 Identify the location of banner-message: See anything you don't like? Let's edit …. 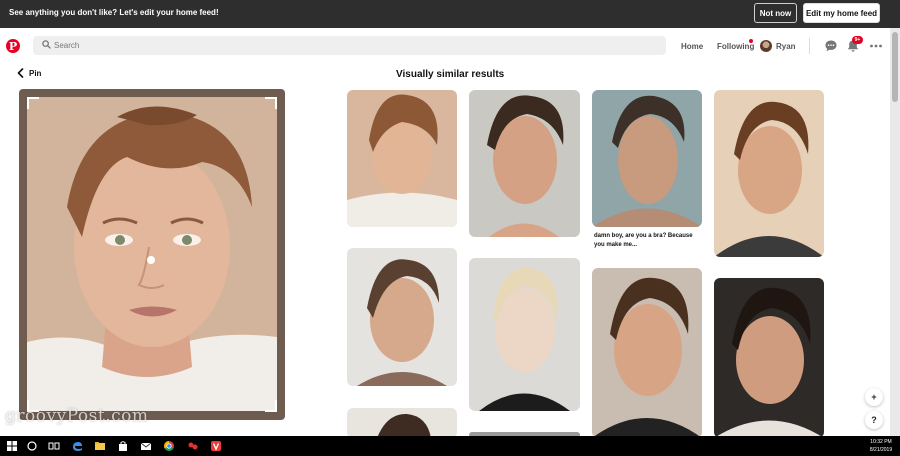
(114, 12).